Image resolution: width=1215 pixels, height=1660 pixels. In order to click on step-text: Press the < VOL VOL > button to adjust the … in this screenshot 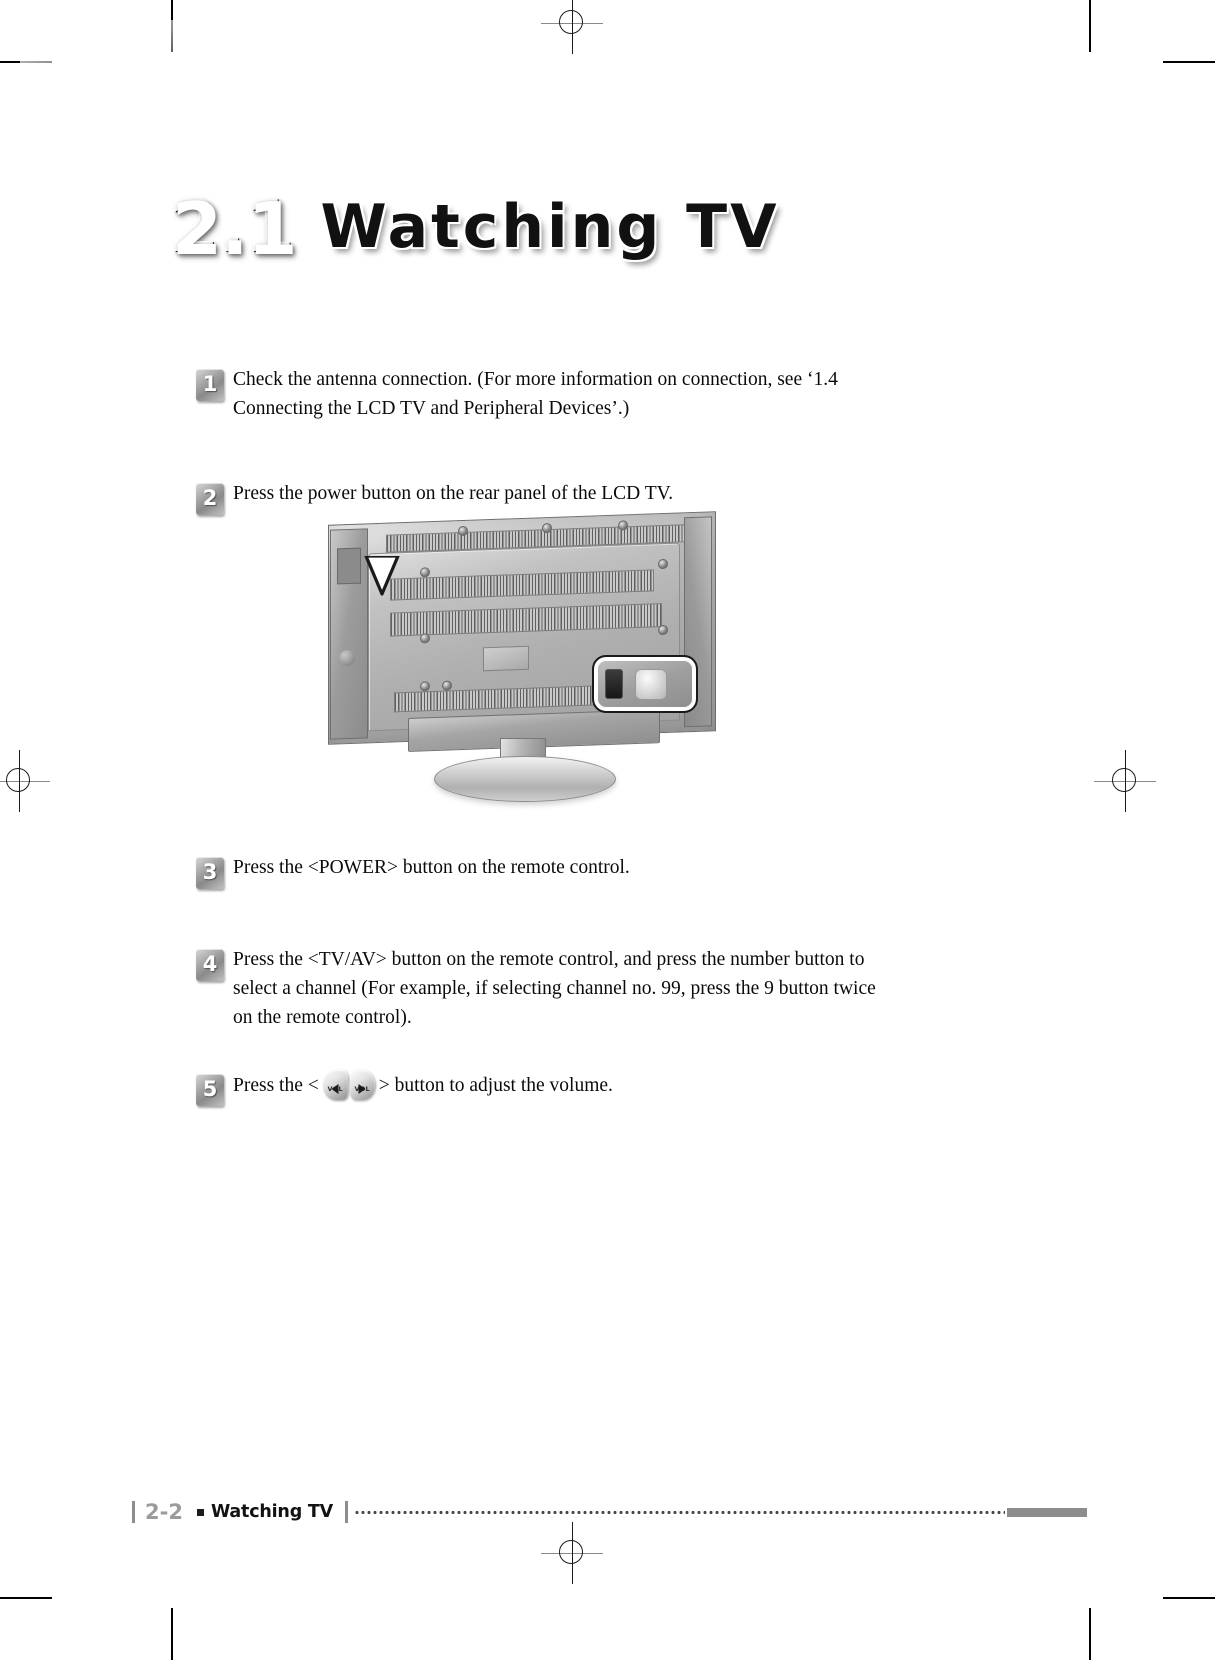, I will do `click(423, 1089)`.